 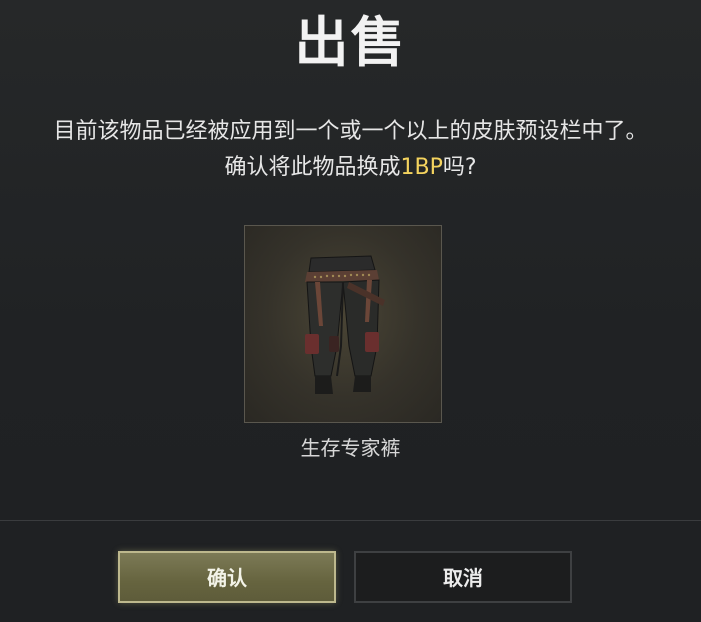 What do you see at coordinates (350, 131) in the screenshot?
I see `message-line-1: 目前该物品已经被应用到一个或一个以上的皮肤预设栏中了。` at bounding box center [350, 131].